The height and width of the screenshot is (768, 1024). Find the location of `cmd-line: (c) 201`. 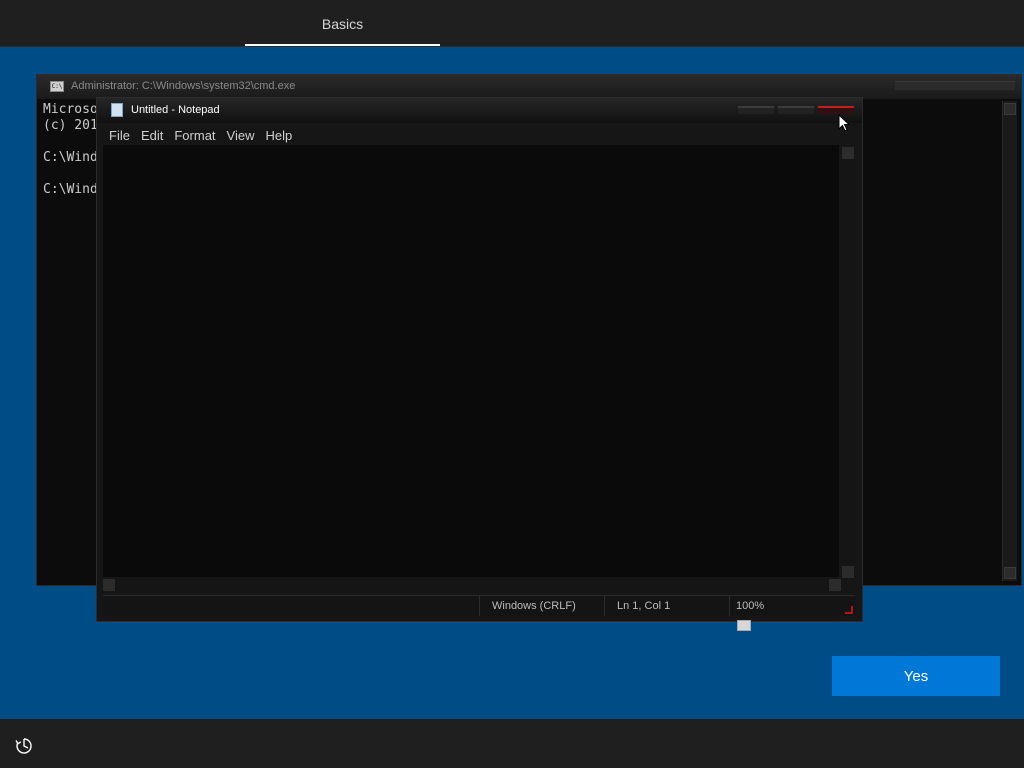

cmd-line: (c) 201 is located at coordinates (70, 125).